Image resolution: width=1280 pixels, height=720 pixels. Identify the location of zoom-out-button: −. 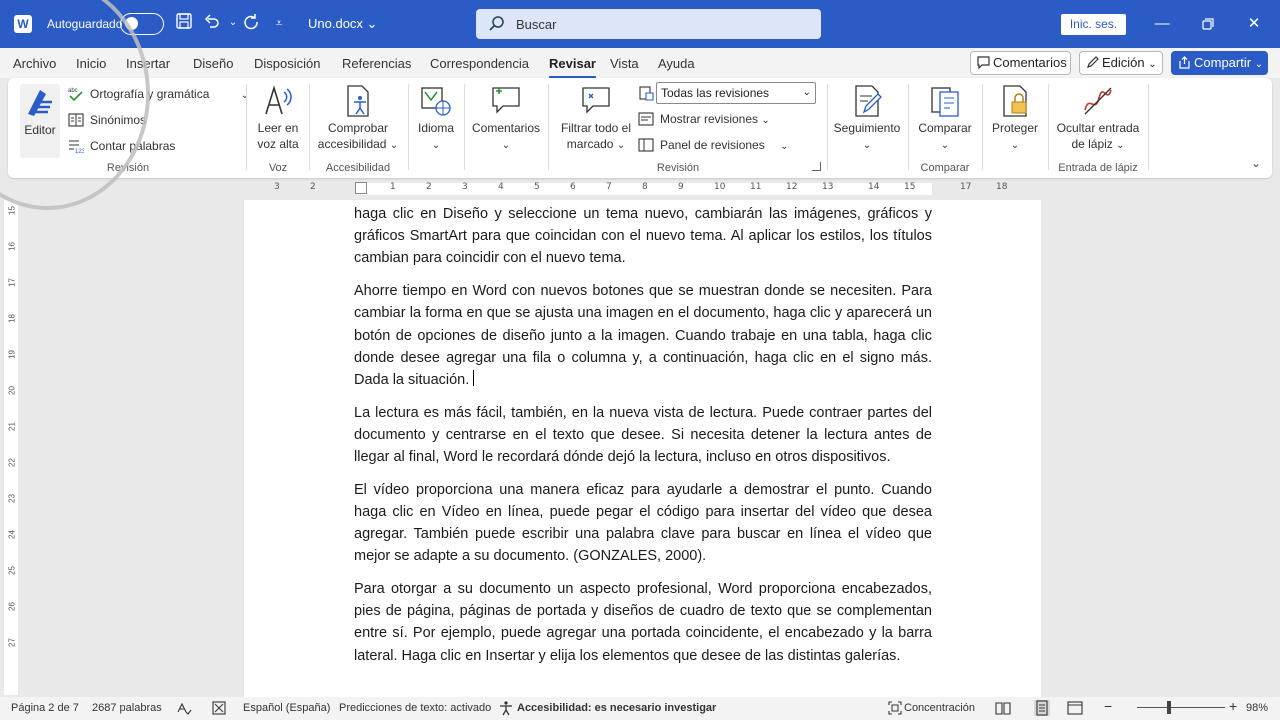
(1108, 706).